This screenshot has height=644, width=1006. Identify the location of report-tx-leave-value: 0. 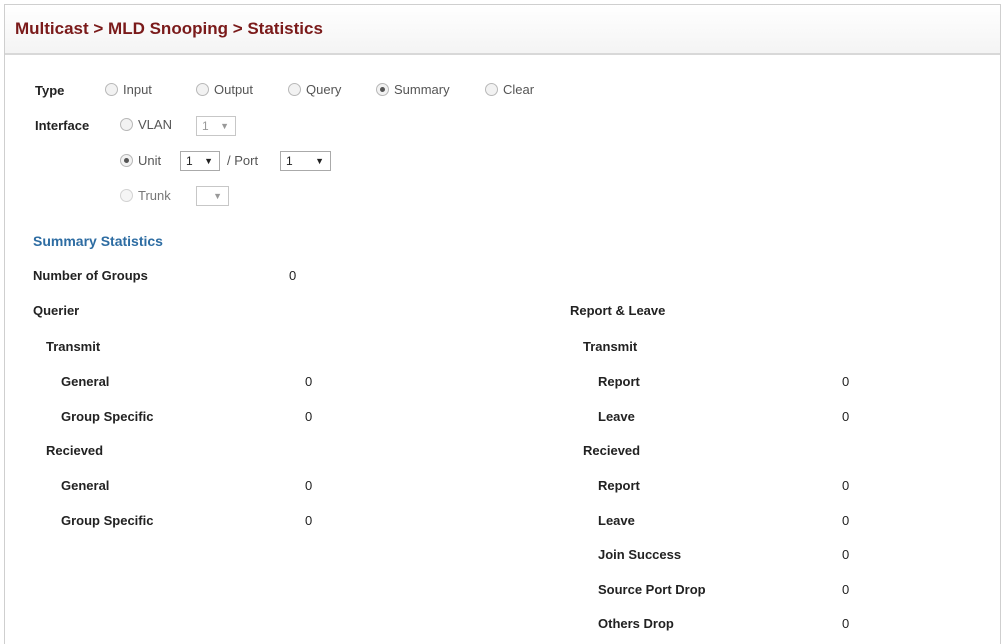
(846, 416).